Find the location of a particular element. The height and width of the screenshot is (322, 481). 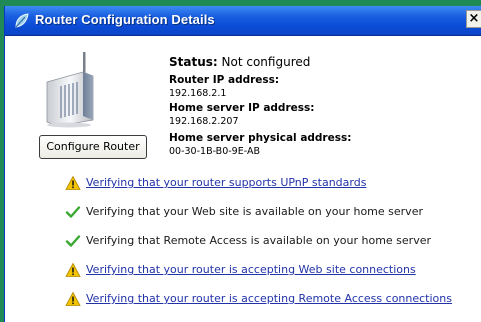

status-line: Status: Not configured is located at coordinates (239, 62).